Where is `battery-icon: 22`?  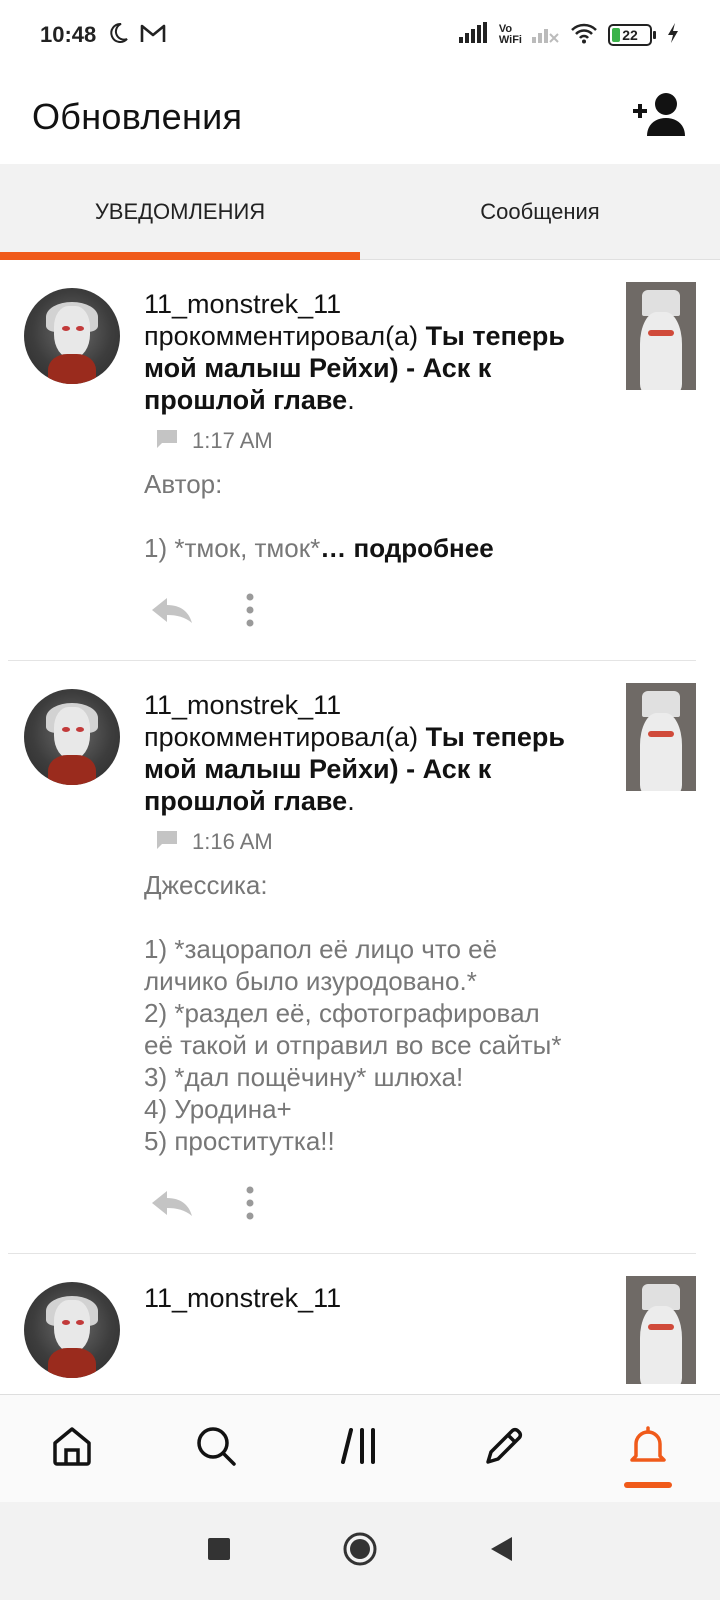
battery-icon: 22 is located at coordinates (632, 35).